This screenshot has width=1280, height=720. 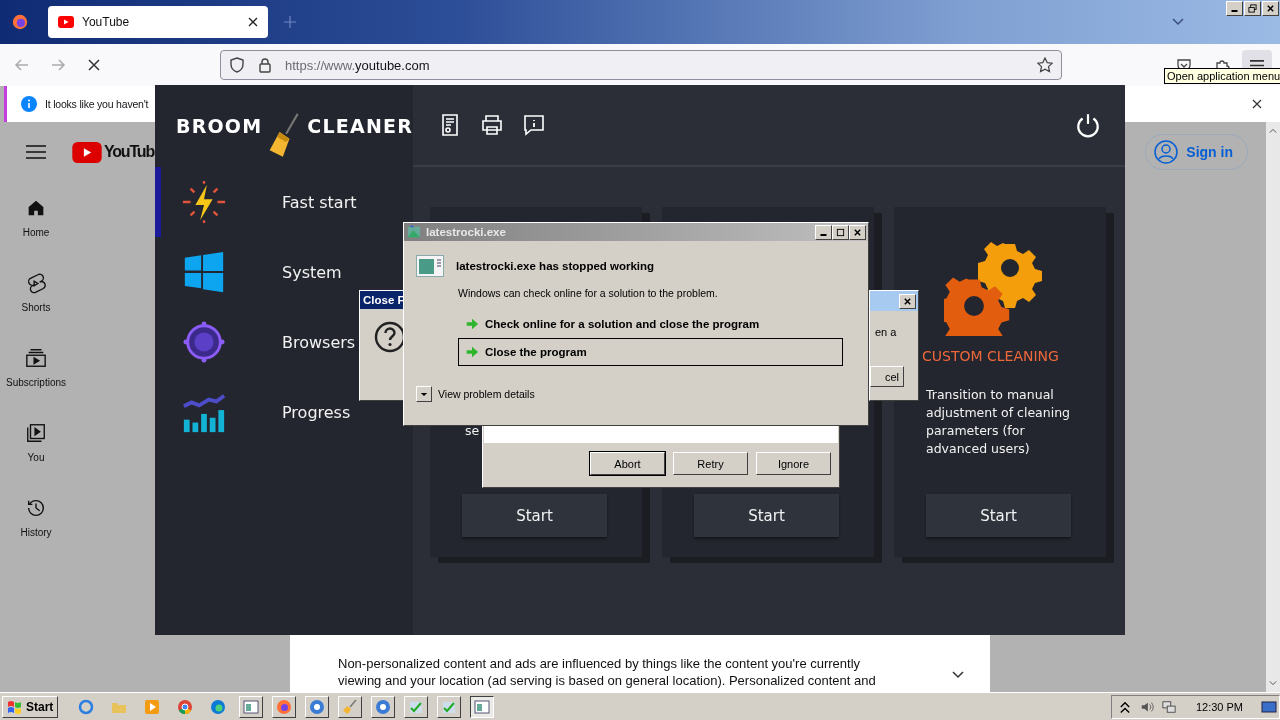 I want to click on dialog-heading: latestrocki.exe has stopped working, so click(x=555, y=266).